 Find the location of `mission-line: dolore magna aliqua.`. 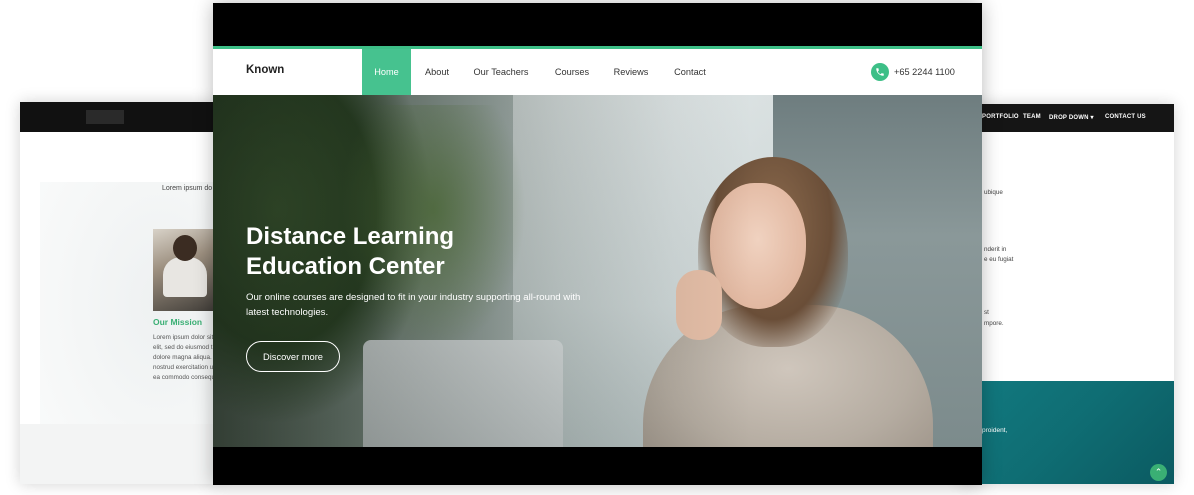

mission-line: dolore magna aliqua. is located at coordinates (182, 357).